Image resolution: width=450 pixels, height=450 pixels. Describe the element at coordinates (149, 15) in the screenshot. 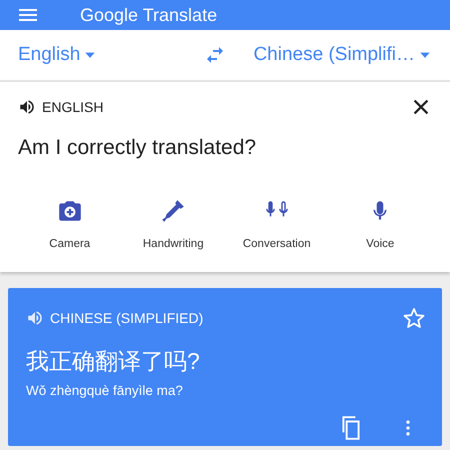

I see `app-title: Google Translate` at that location.